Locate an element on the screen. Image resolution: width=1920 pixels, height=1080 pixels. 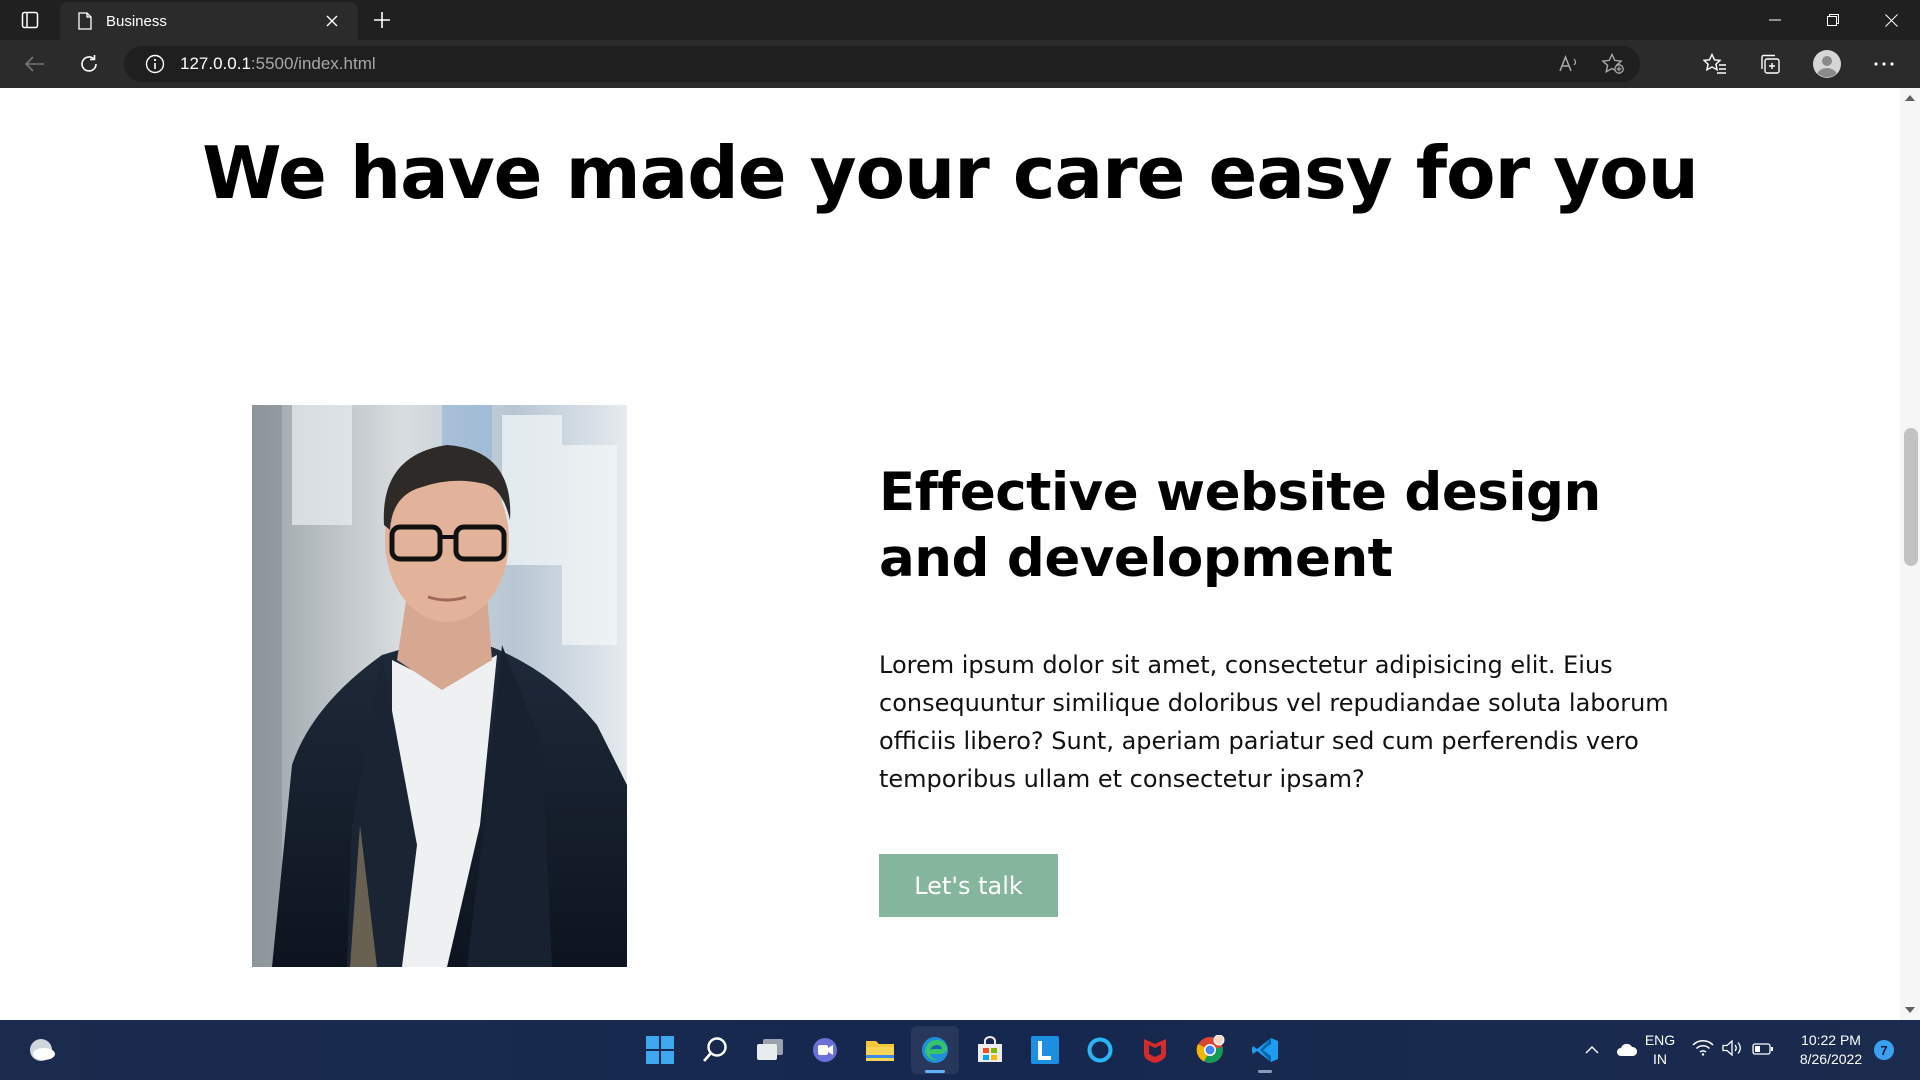
address-bar-actions is located at coordinates (1591, 64).